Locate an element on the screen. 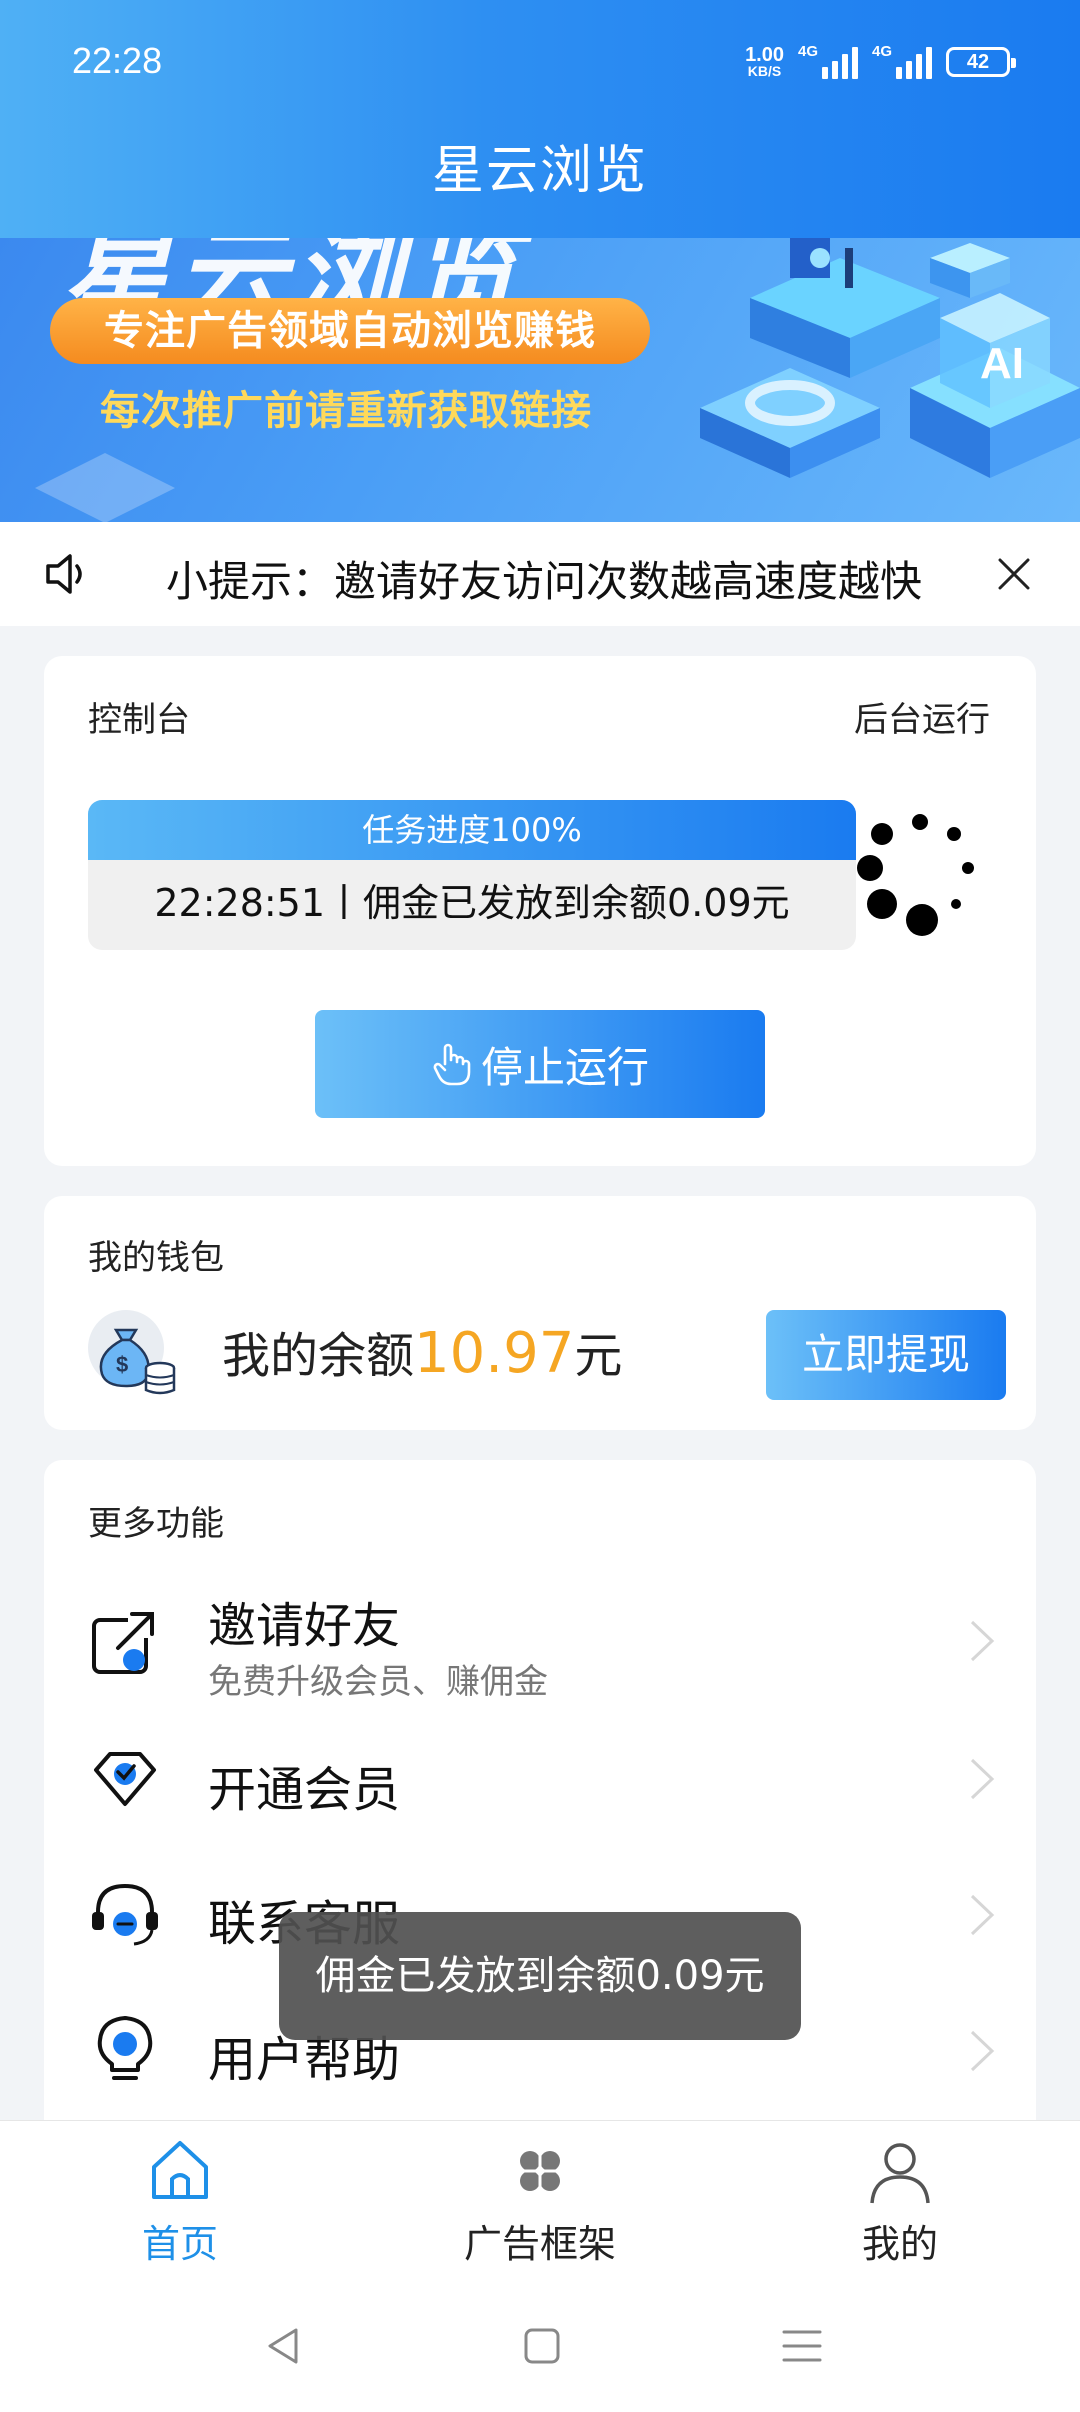 Image resolution: width=1080 pixels, height=2412 pixels. tip-notice-bar: 小提示：邀请好友访问次数越高速度越快 is located at coordinates (540, 574).